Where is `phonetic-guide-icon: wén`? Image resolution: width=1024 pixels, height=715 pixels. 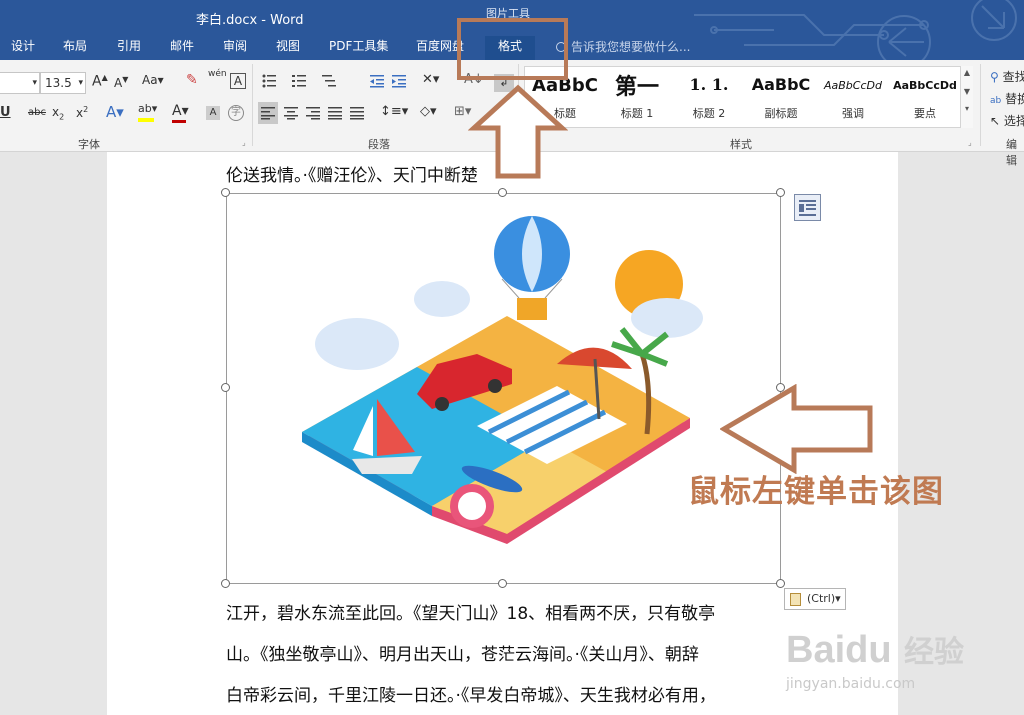
phonetic-guide-icon: wén is located at coordinates (217, 74).